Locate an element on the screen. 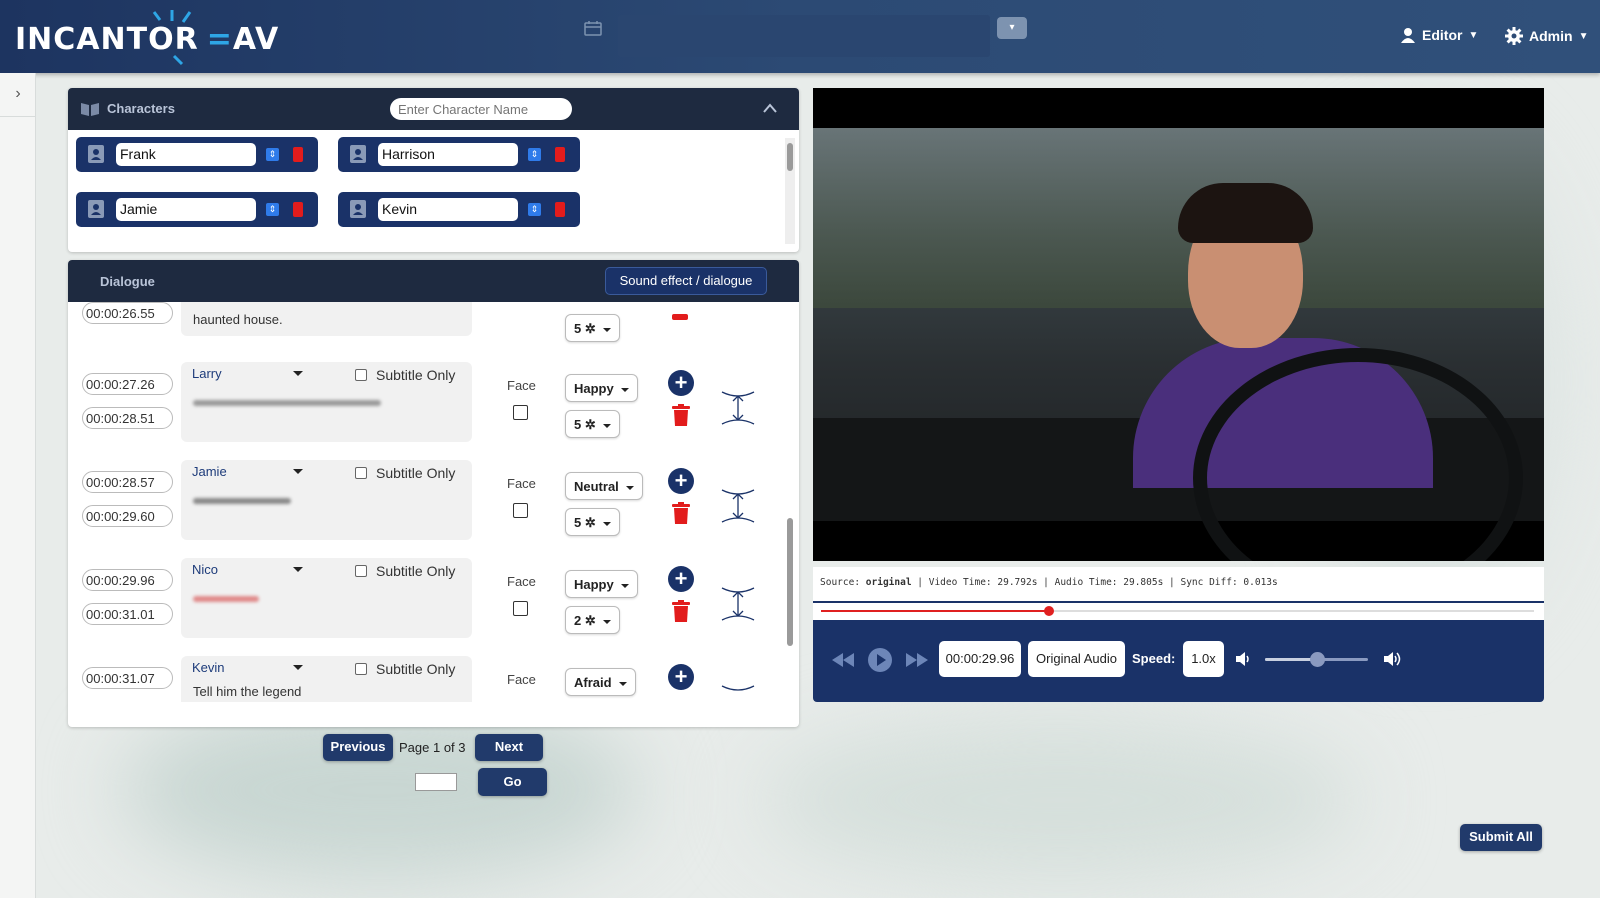  editor-menu: Editor ▼ is located at coordinates (1439, 35).